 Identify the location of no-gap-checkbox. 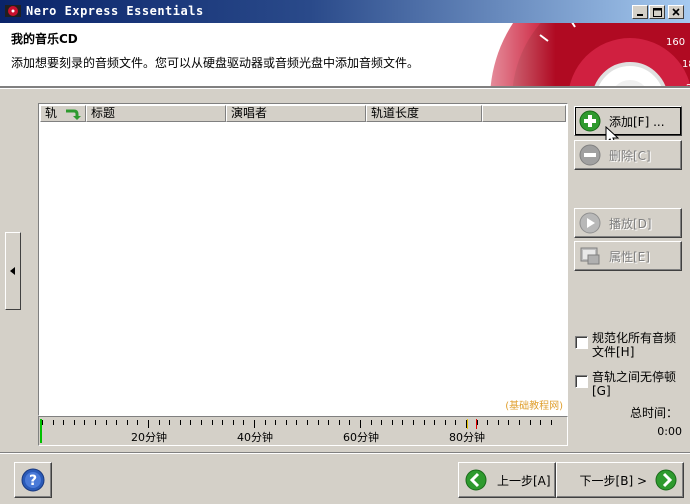
(581, 381).